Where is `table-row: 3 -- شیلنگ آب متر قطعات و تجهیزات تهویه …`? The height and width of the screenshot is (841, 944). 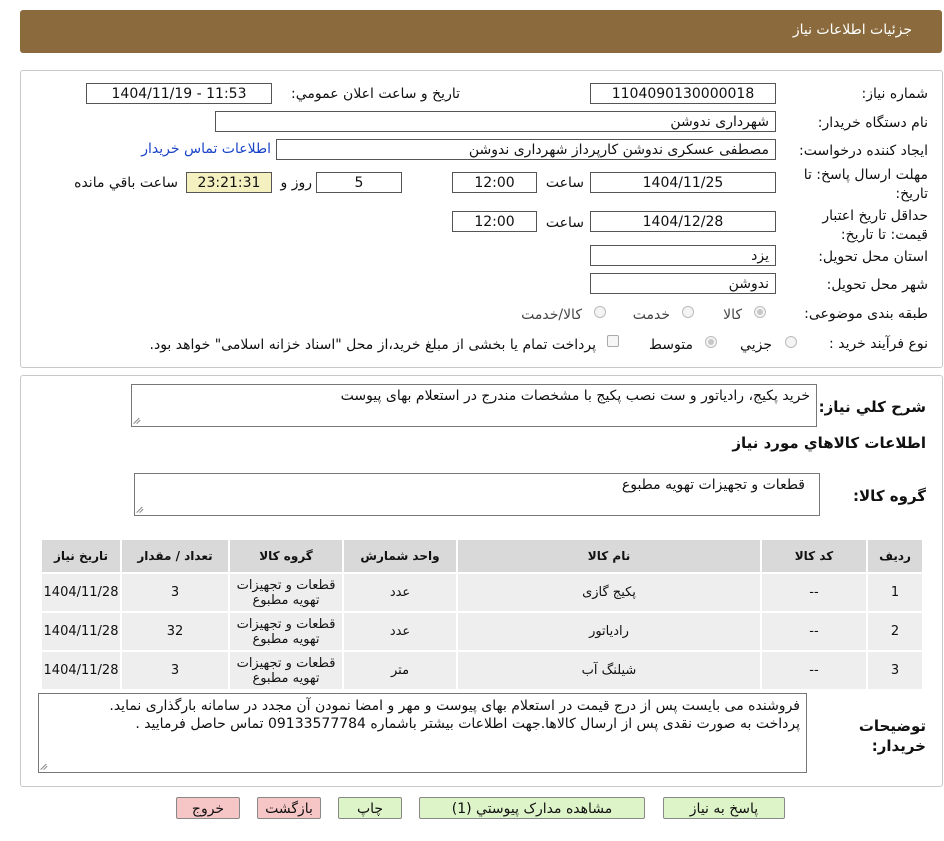 table-row: 3 -- شیلنگ آب متر قطعات و تجهیزات تهویه … is located at coordinates (482, 670).